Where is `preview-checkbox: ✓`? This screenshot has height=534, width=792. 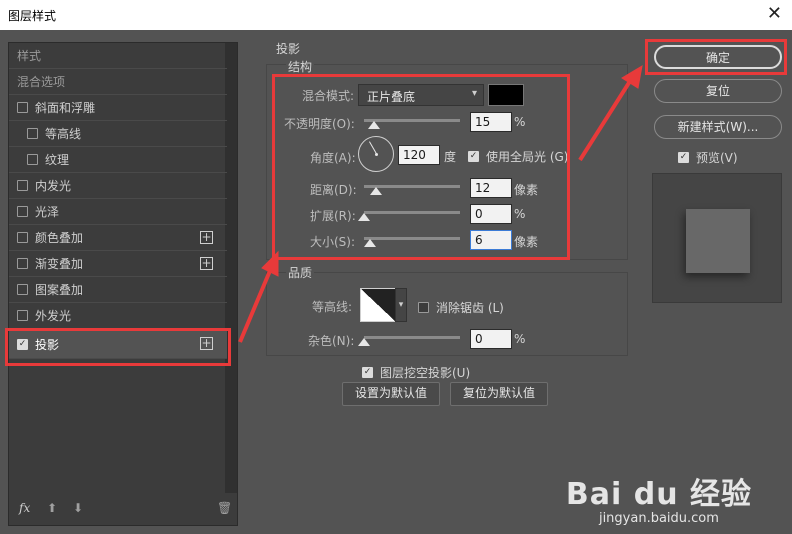 preview-checkbox: ✓ is located at coordinates (683, 157).